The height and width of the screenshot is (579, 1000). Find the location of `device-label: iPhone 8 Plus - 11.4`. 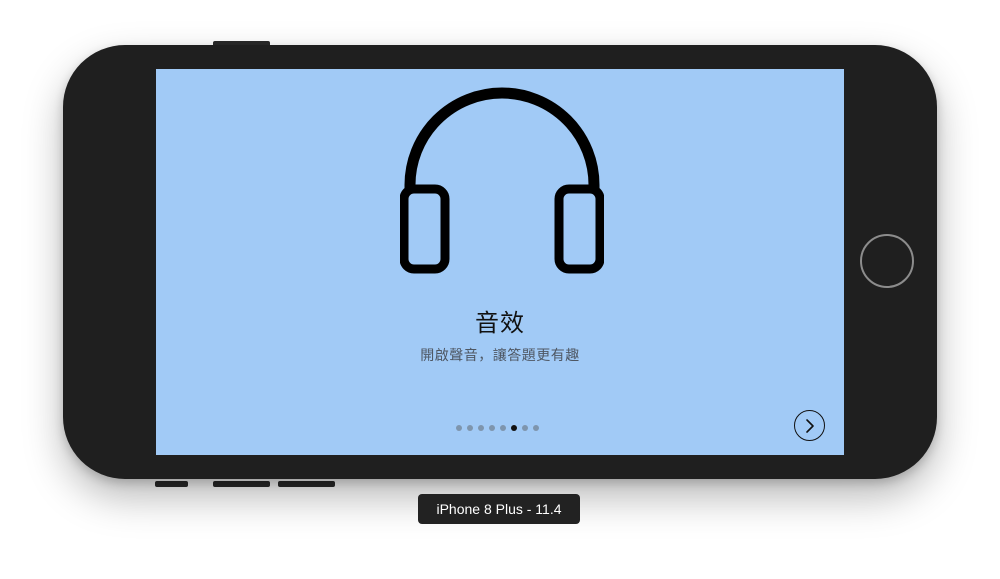

device-label: iPhone 8 Plus - 11.4 is located at coordinates (499, 509).